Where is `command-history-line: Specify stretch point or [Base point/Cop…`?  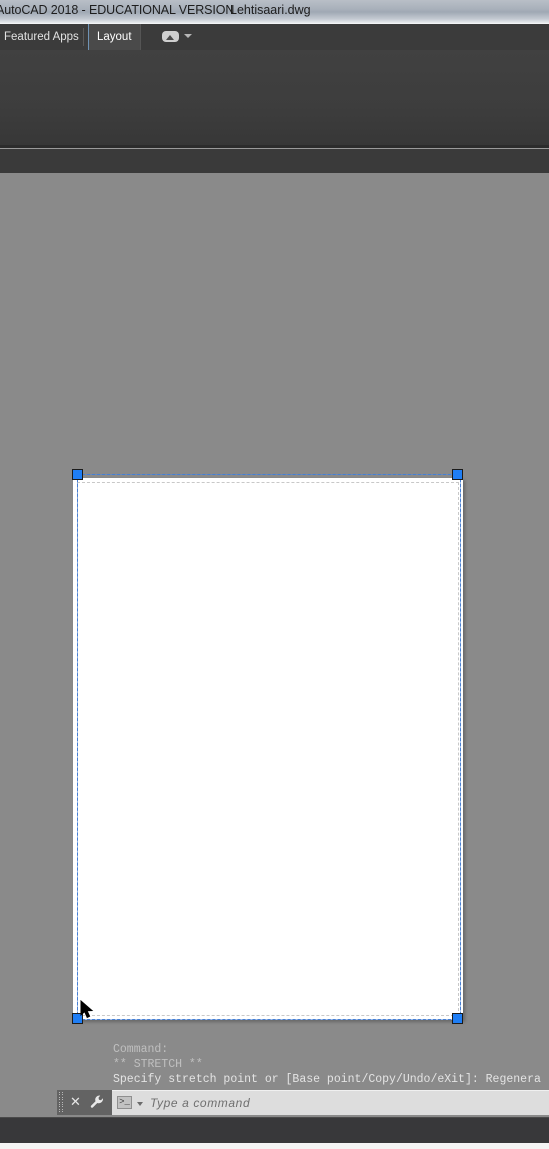 command-history-line: Specify stretch point or [Base point/Cop… is located at coordinates (327, 1079).